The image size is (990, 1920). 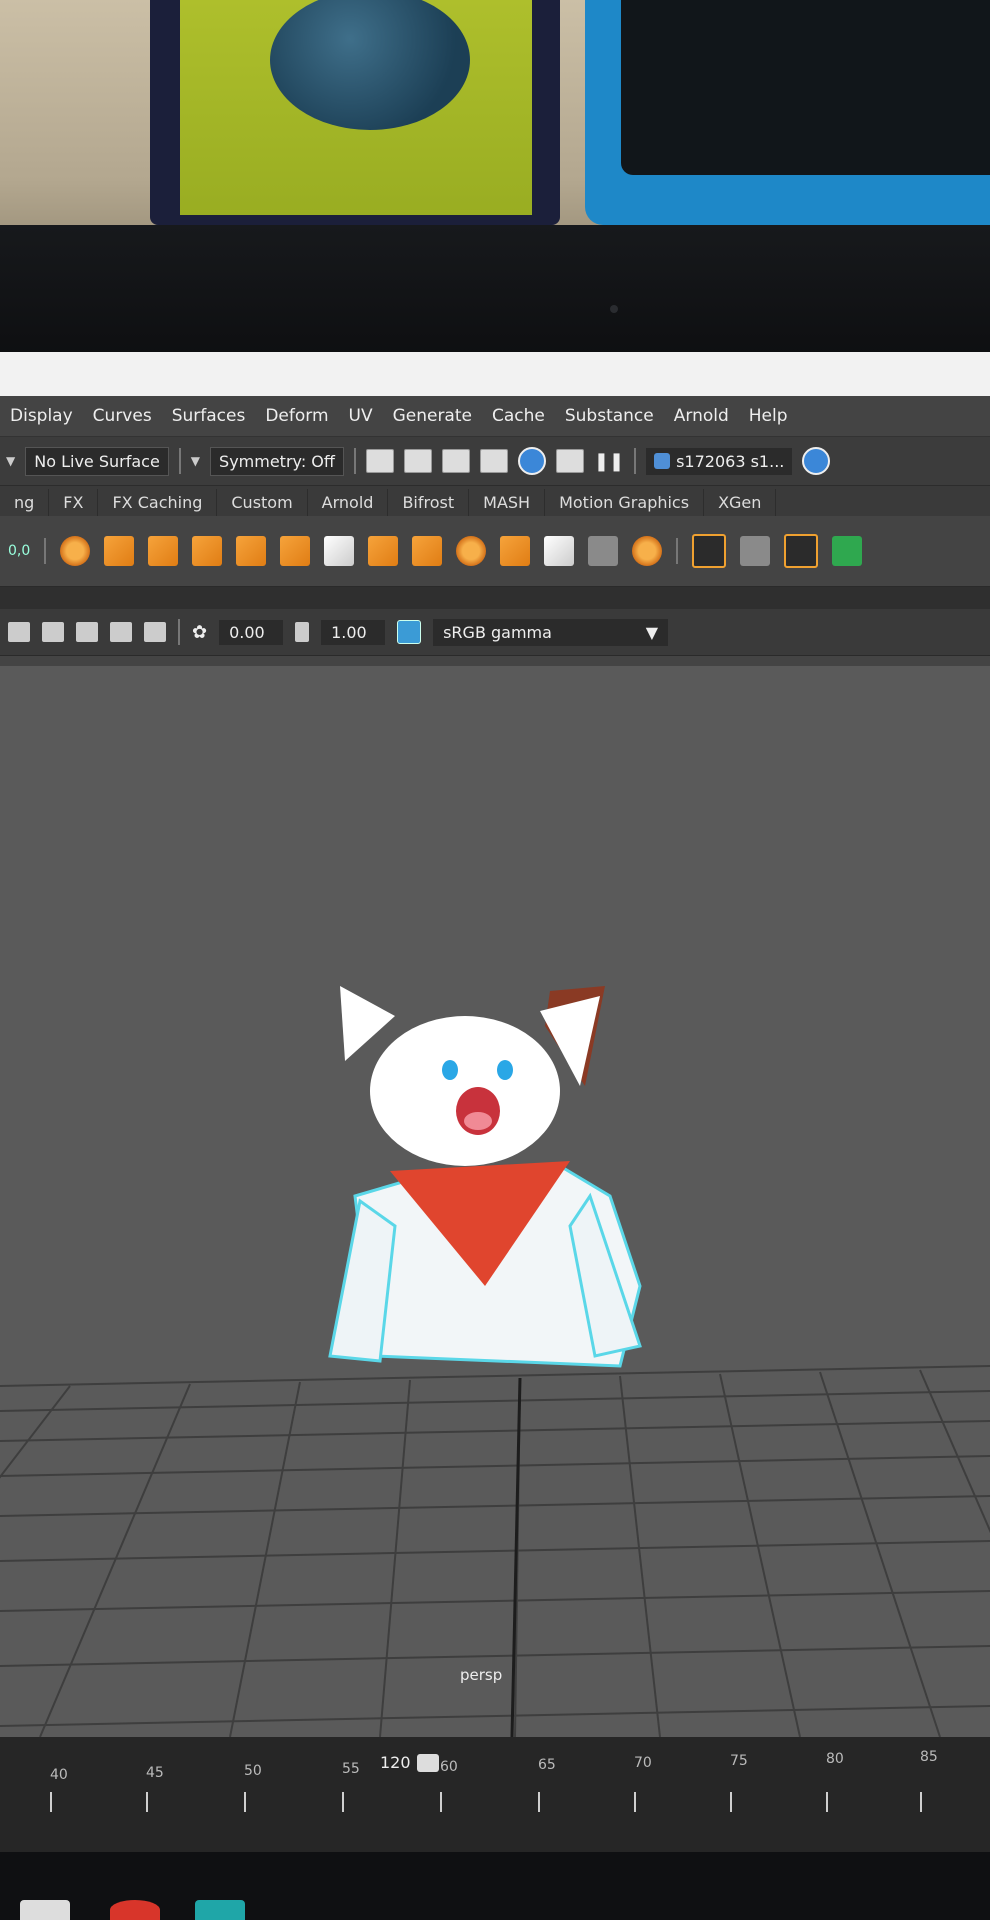 What do you see at coordinates (74, 502) in the screenshot?
I see `shelf-tab-fx: FX` at bounding box center [74, 502].